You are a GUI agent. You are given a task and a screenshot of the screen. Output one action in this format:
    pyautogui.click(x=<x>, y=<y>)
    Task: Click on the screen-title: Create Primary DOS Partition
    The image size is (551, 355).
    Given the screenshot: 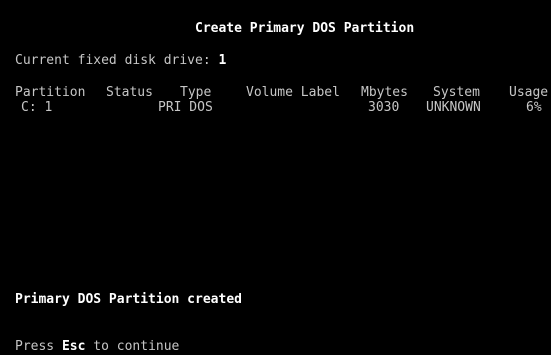 What is the action you would take?
    pyautogui.click(x=305, y=28)
    